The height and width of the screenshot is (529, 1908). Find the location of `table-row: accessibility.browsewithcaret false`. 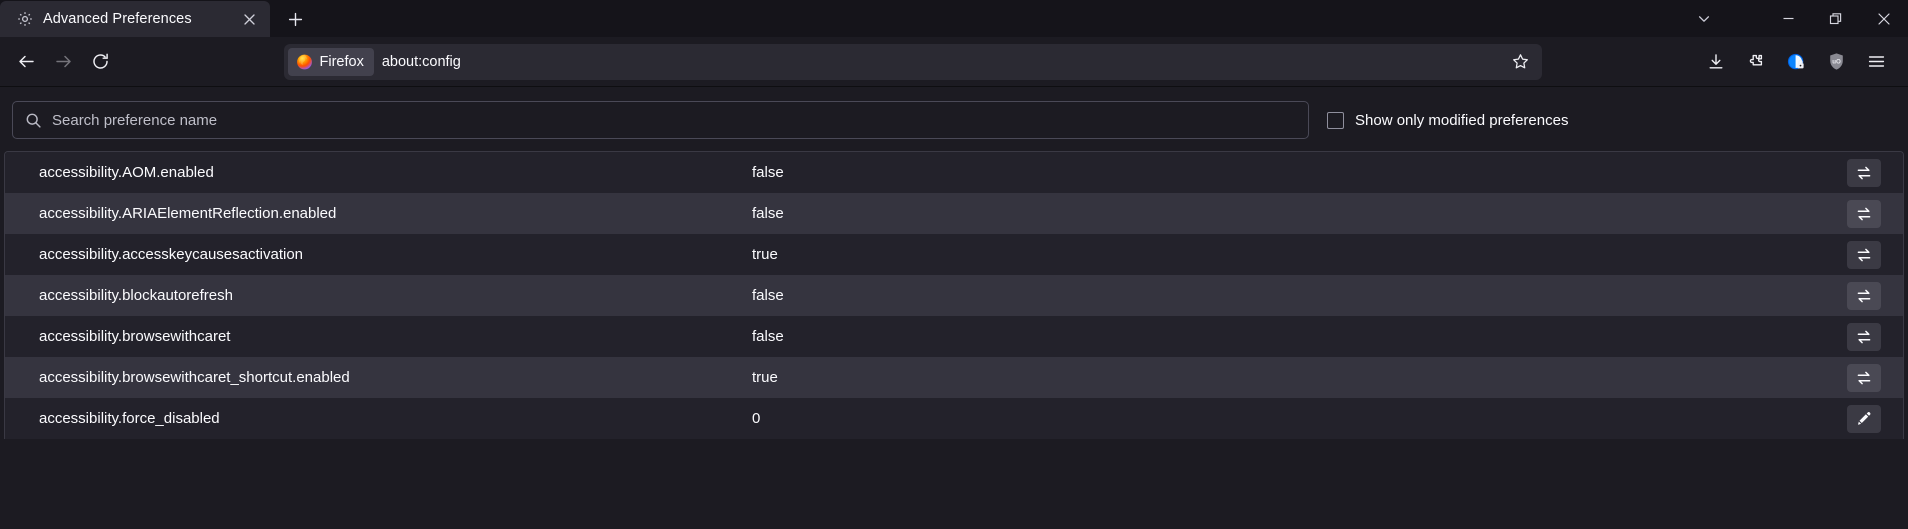

table-row: accessibility.browsewithcaret false is located at coordinates (954, 336).